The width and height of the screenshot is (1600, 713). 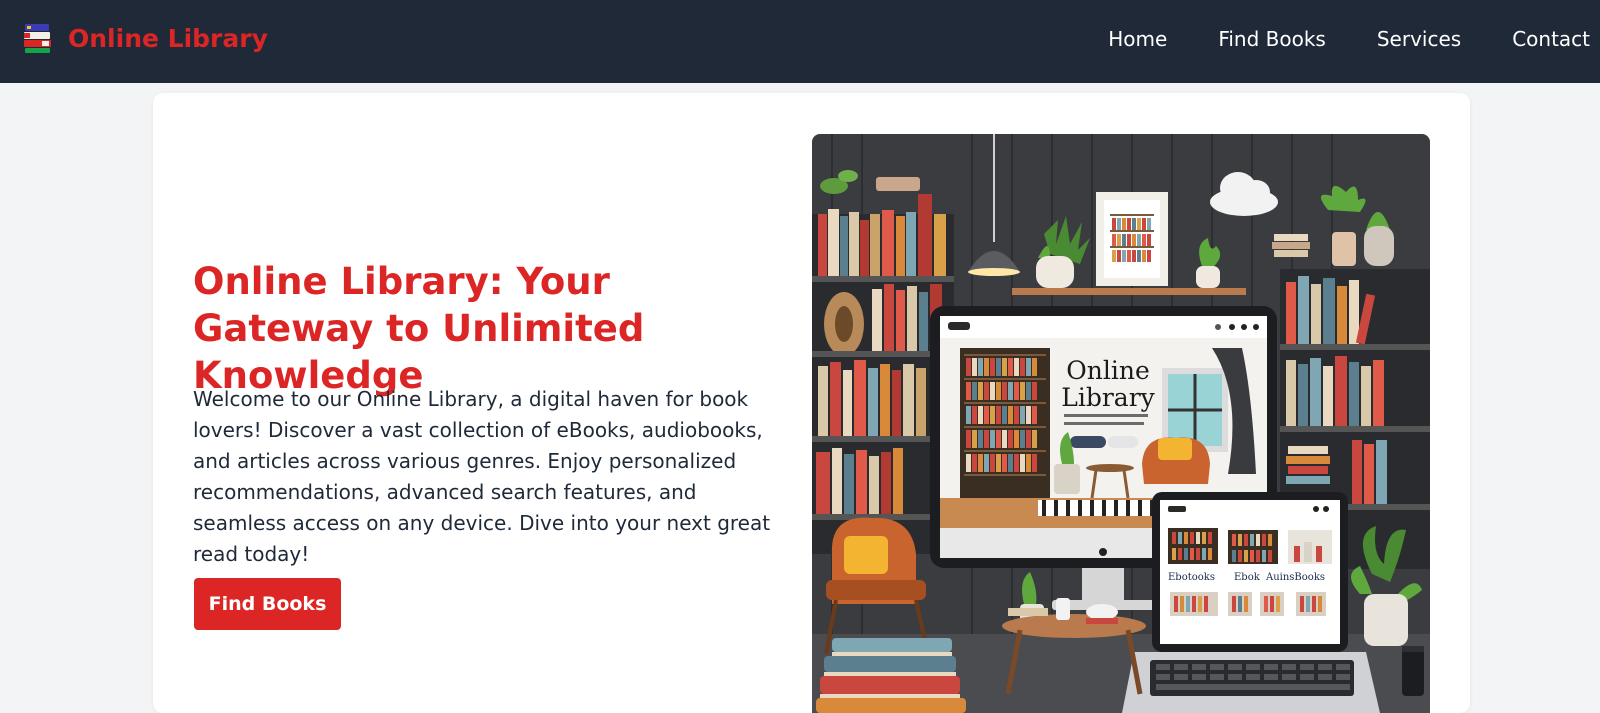 I want to click on brand-logo-link: Online Library, so click(x=145, y=38).